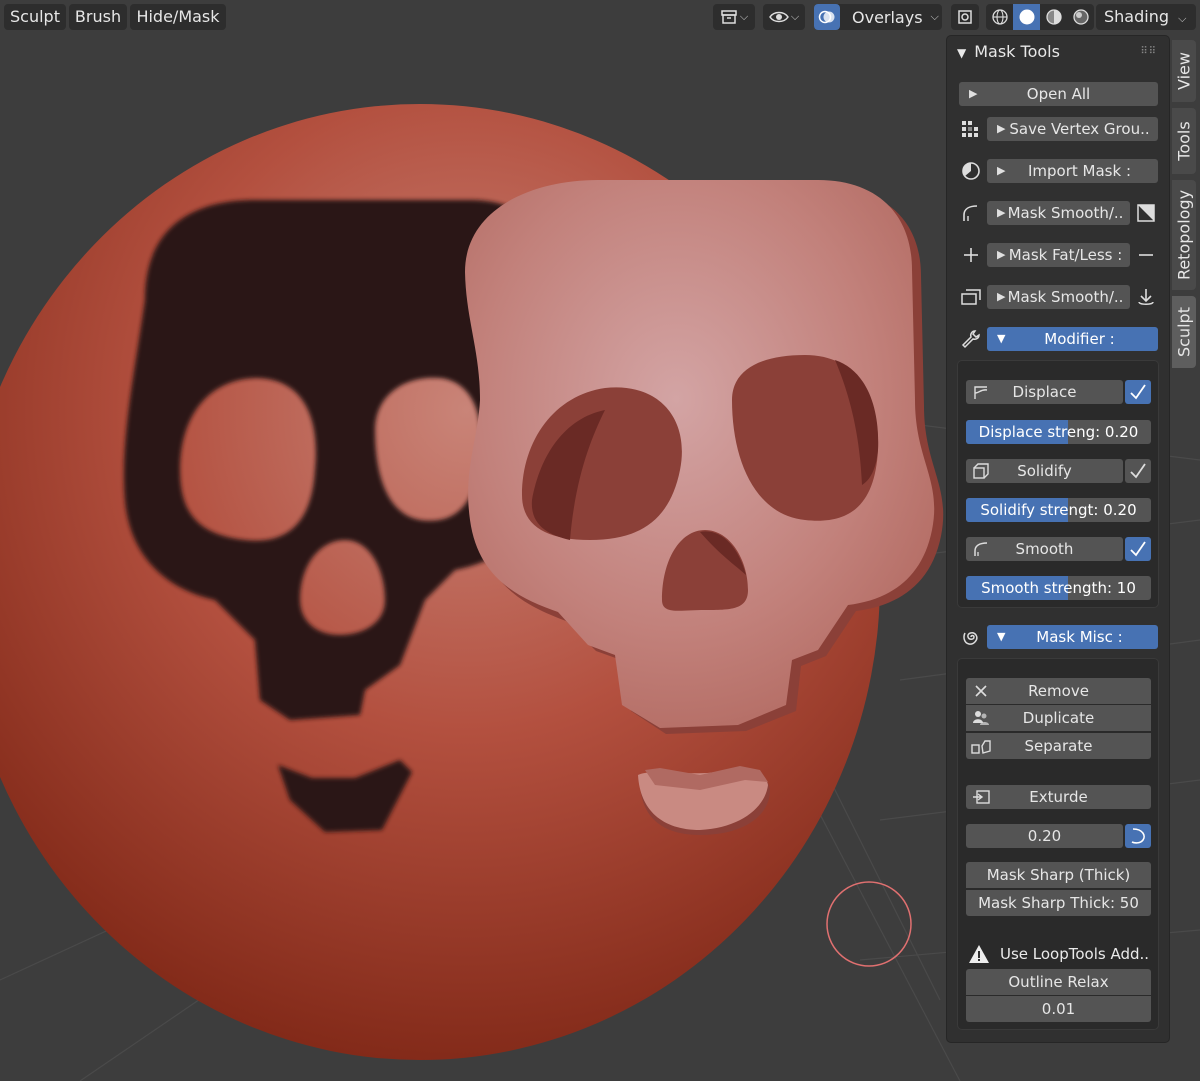  What do you see at coordinates (1058, 213) in the screenshot?
I see `mask-smooth-section-1: ▶ Mask Smooth/..` at bounding box center [1058, 213].